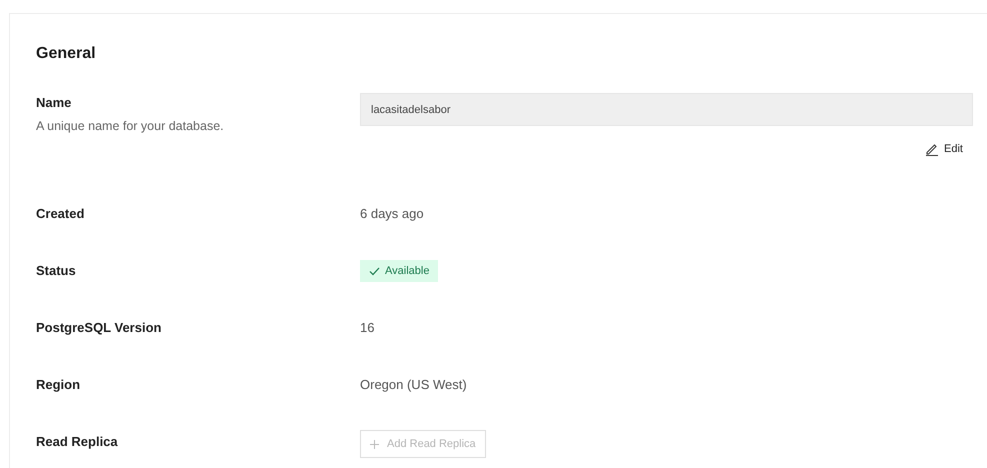 Image resolution: width=987 pixels, height=468 pixels. Describe the element at coordinates (374, 444) in the screenshot. I see `plus-icon` at that location.